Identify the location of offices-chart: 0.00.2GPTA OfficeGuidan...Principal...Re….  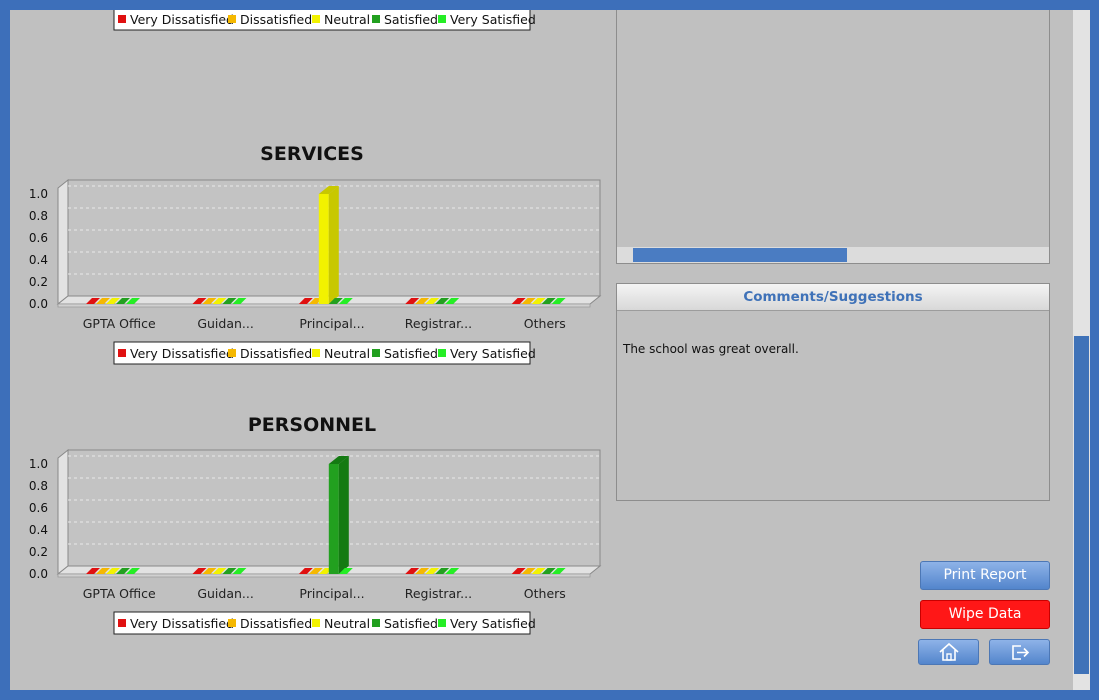
(324, 20).